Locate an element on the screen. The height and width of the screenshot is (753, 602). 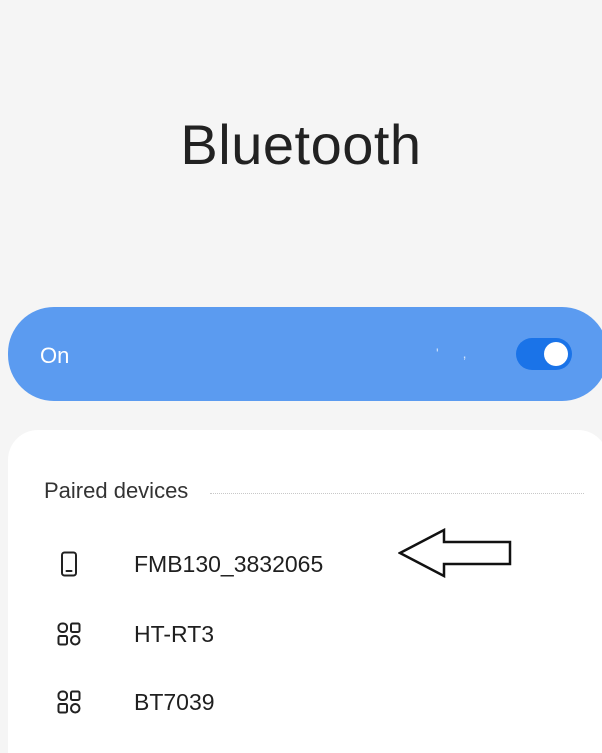
section-title: Paired devices is located at coordinates (116, 490).